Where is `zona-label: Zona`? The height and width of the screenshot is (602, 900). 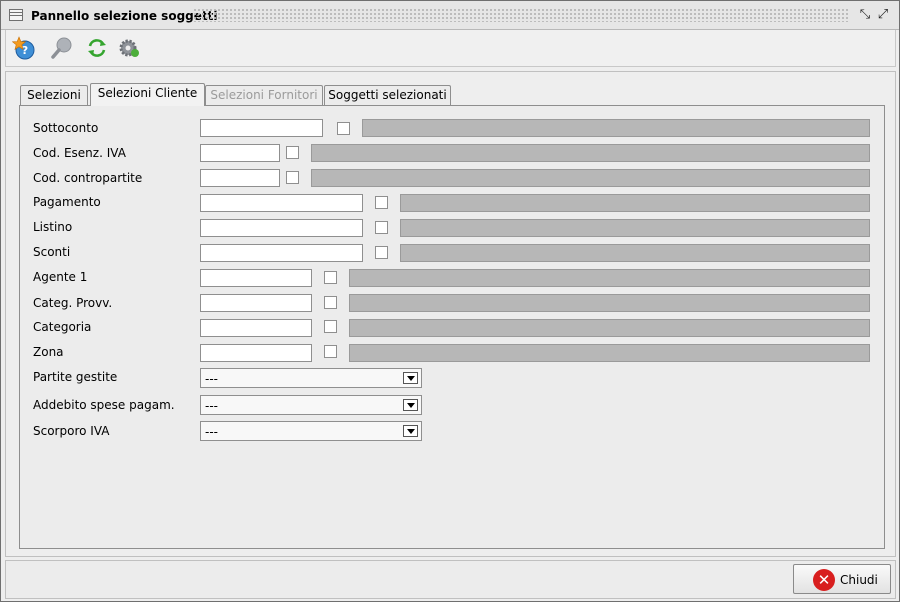 zona-label: Zona is located at coordinates (48, 352).